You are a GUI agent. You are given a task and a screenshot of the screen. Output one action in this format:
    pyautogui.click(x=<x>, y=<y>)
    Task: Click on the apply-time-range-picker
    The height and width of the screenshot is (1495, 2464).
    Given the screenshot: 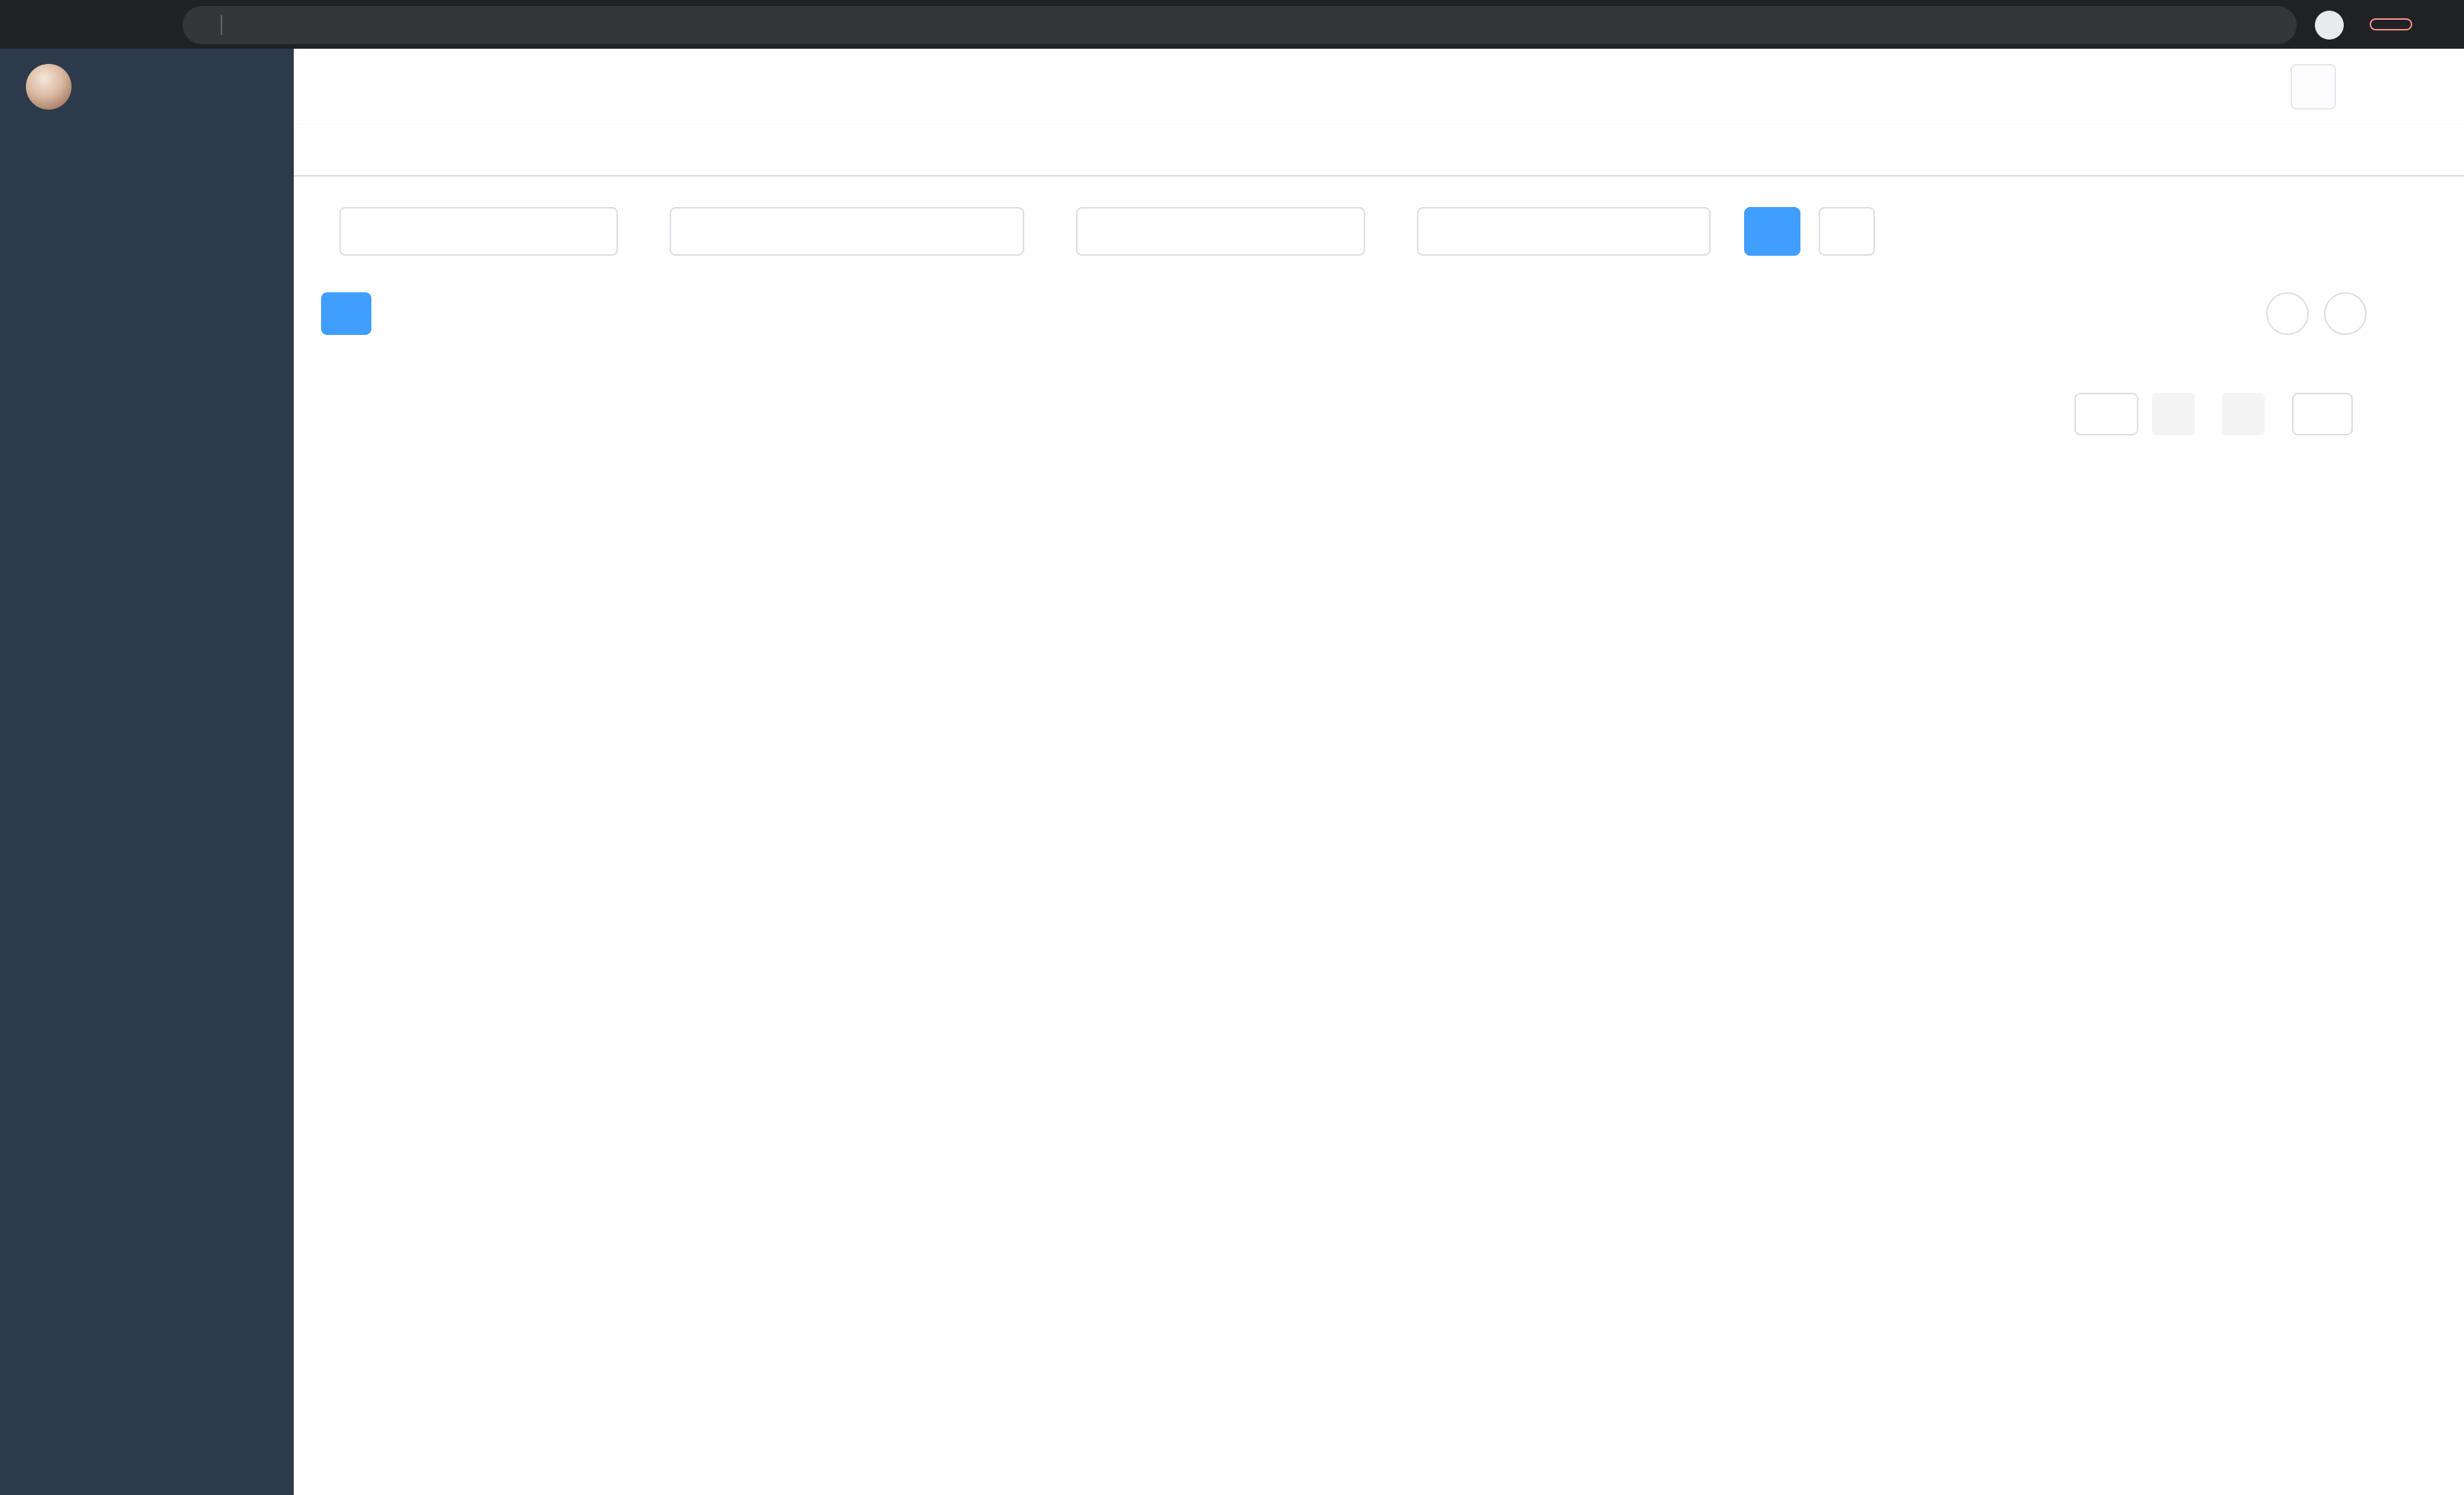 What is the action you would take?
    pyautogui.click(x=847, y=231)
    